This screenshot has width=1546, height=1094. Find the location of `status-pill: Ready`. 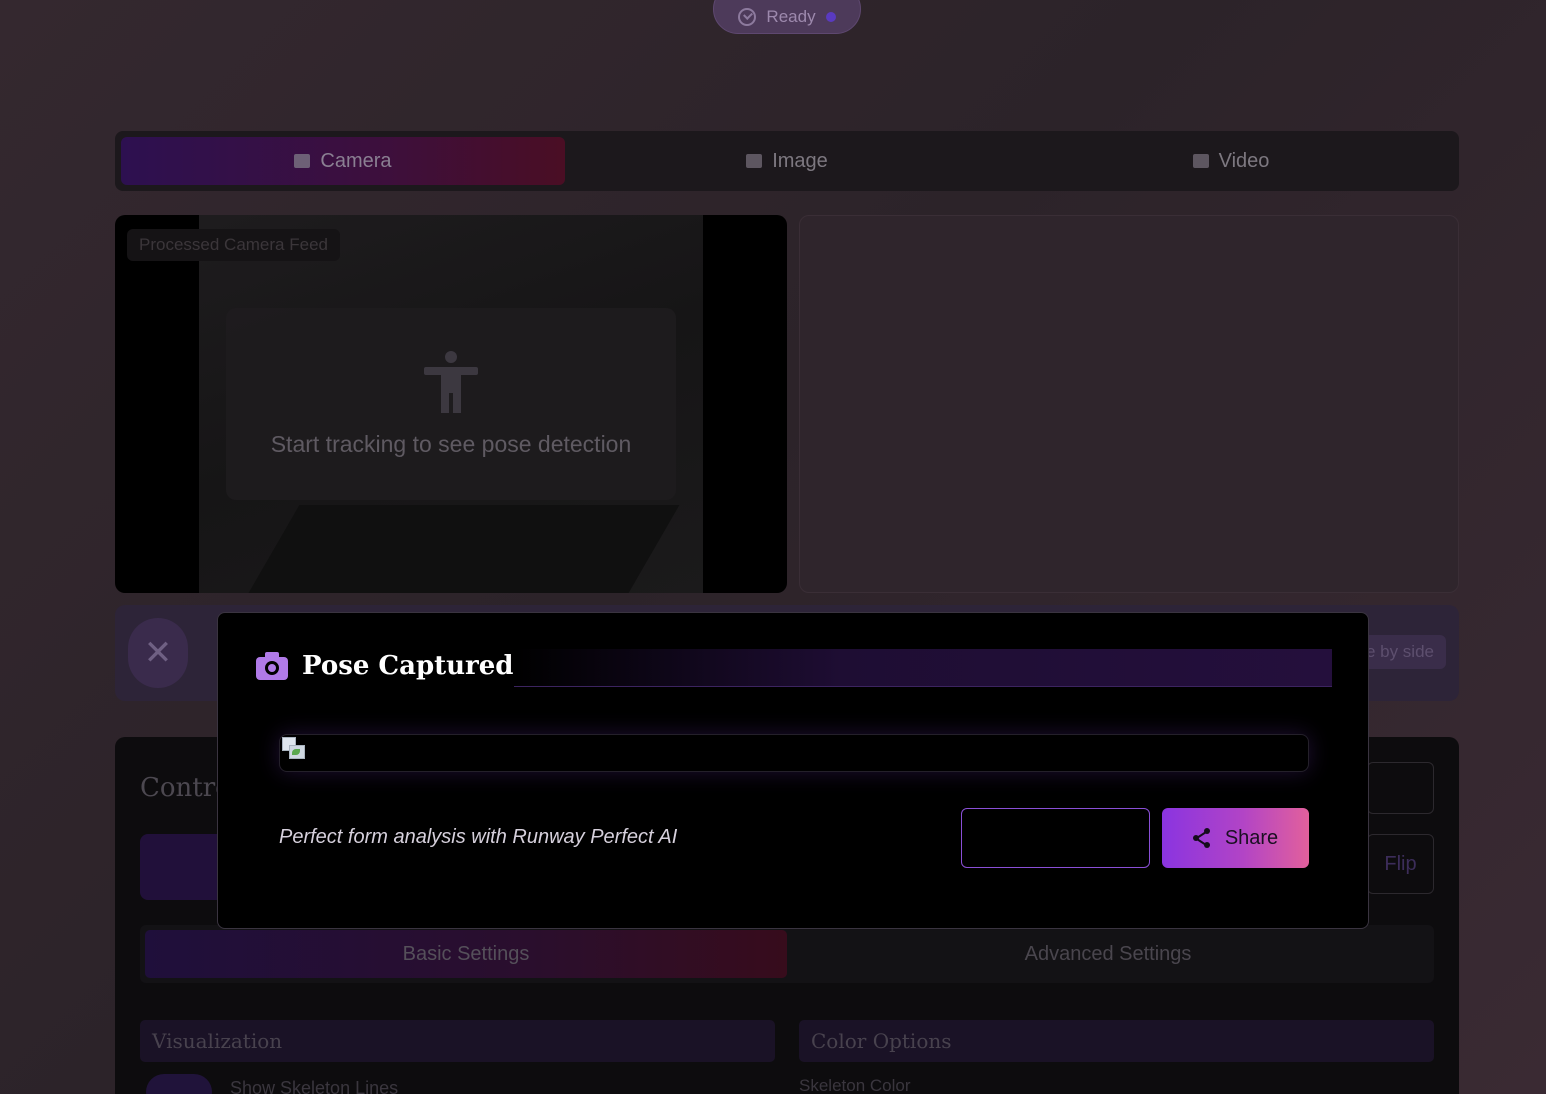

status-pill: Ready is located at coordinates (787, 17).